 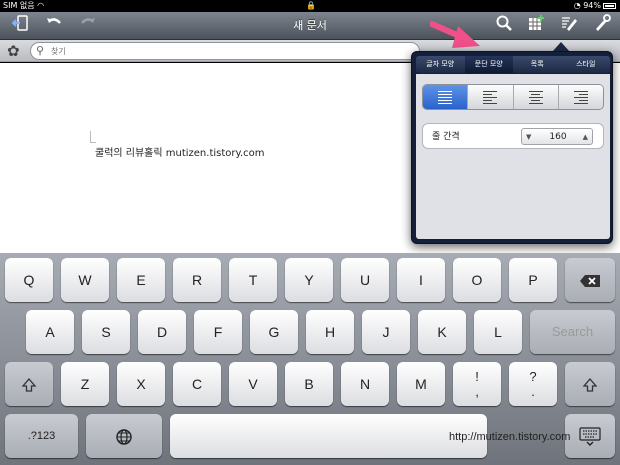 What do you see at coordinates (365, 384) in the screenshot?
I see `key-n: N` at bounding box center [365, 384].